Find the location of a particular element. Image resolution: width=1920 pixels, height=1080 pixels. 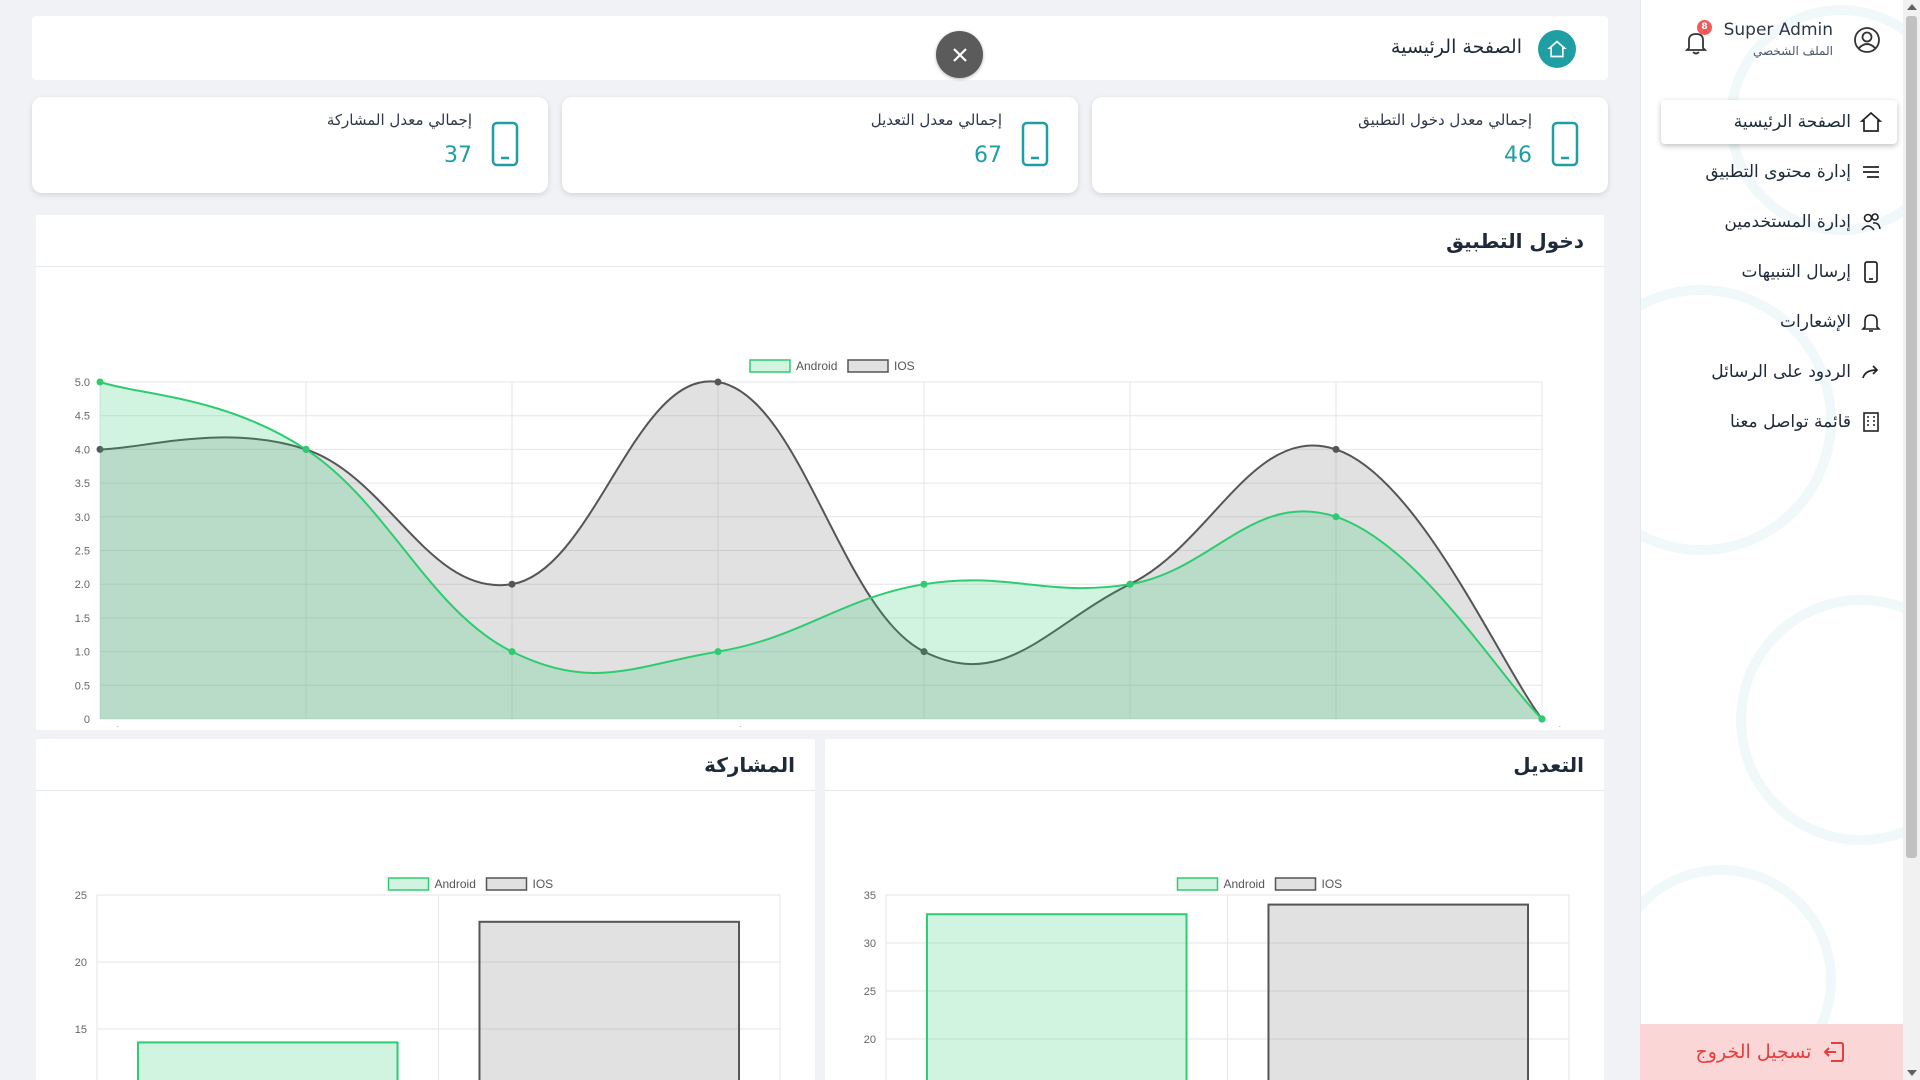

close-button is located at coordinates (959, 54).